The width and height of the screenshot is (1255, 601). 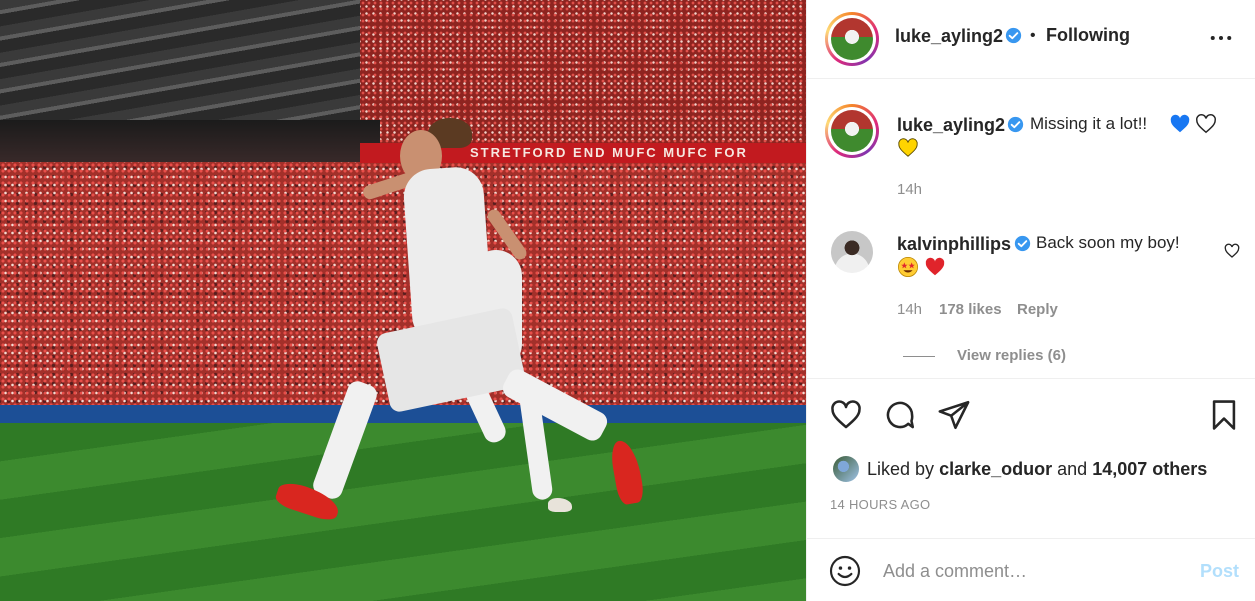 I want to click on share-icon, so click(x=954, y=415).